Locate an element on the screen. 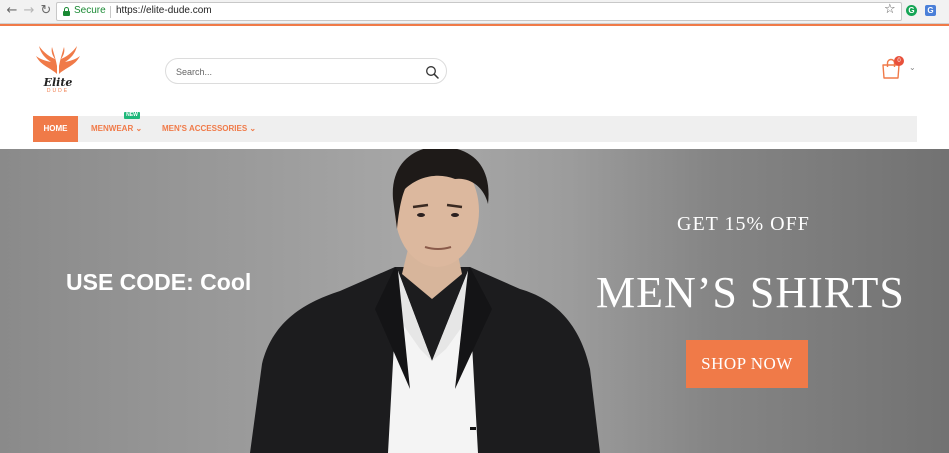 Image resolution: width=949 pixels, height=453 pixels. wings-logo-icon is located at coordinates (58, 60).